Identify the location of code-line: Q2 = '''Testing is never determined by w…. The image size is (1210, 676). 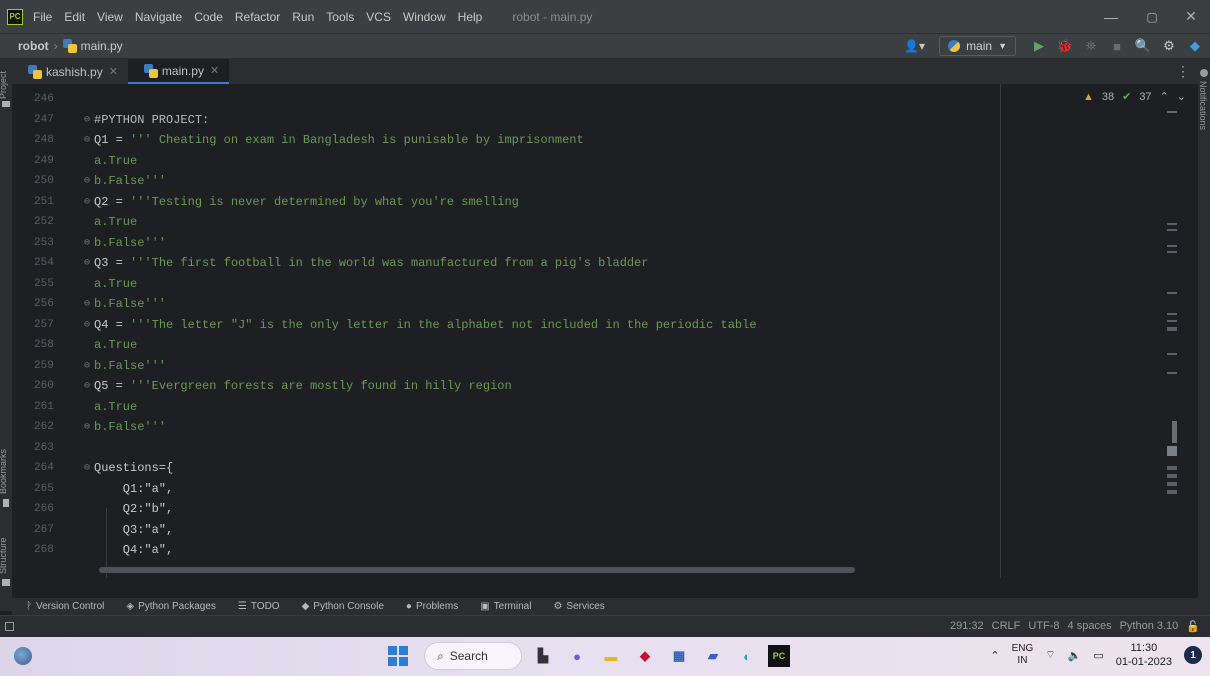
(306, 202).